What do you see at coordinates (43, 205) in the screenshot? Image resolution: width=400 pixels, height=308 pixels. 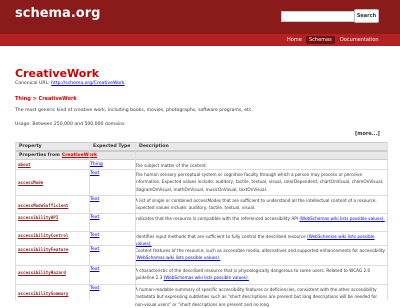 I see `property-name: accessModeSufficient` at bounding box center [43, 205].